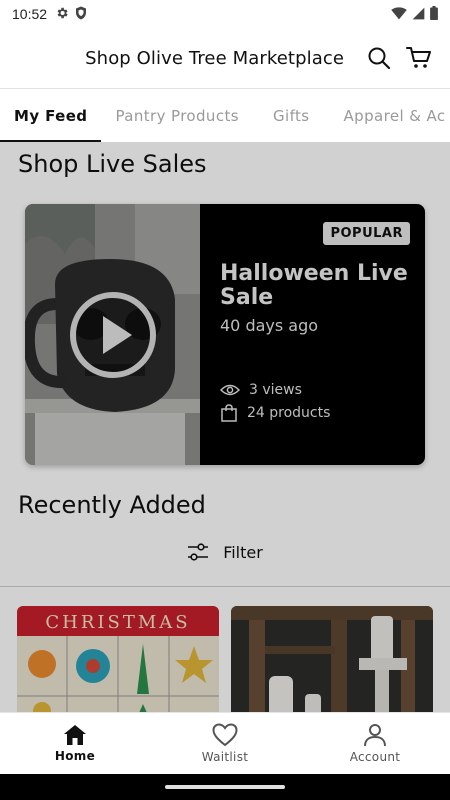 The height and width of the screenshot is (800, 450). Describe the element at coordinates (75, 735) in the screenshot. I see `home-icon` at that location.